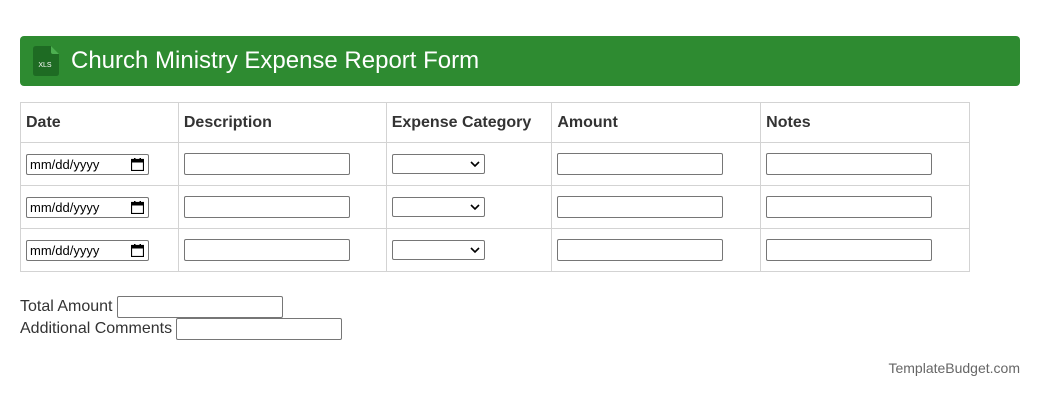 The image size is (1040, 397). What do you see at coordinates (96, 328) in the screenshot?
I see `additional-comments-label: Additional Comments` at bounding box center [96, 328].